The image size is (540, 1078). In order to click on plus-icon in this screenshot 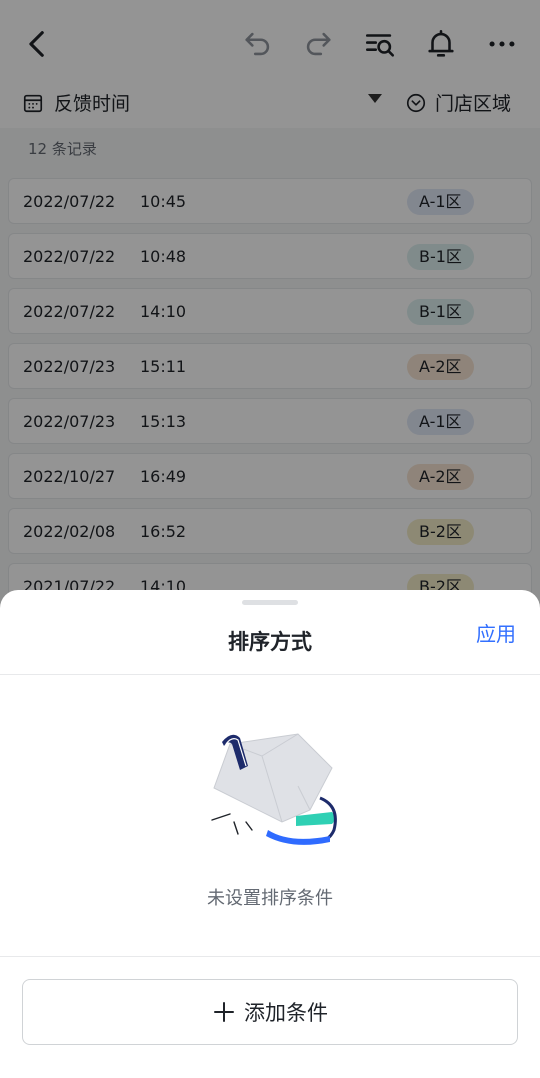, I will do `click(224, 1012)`.